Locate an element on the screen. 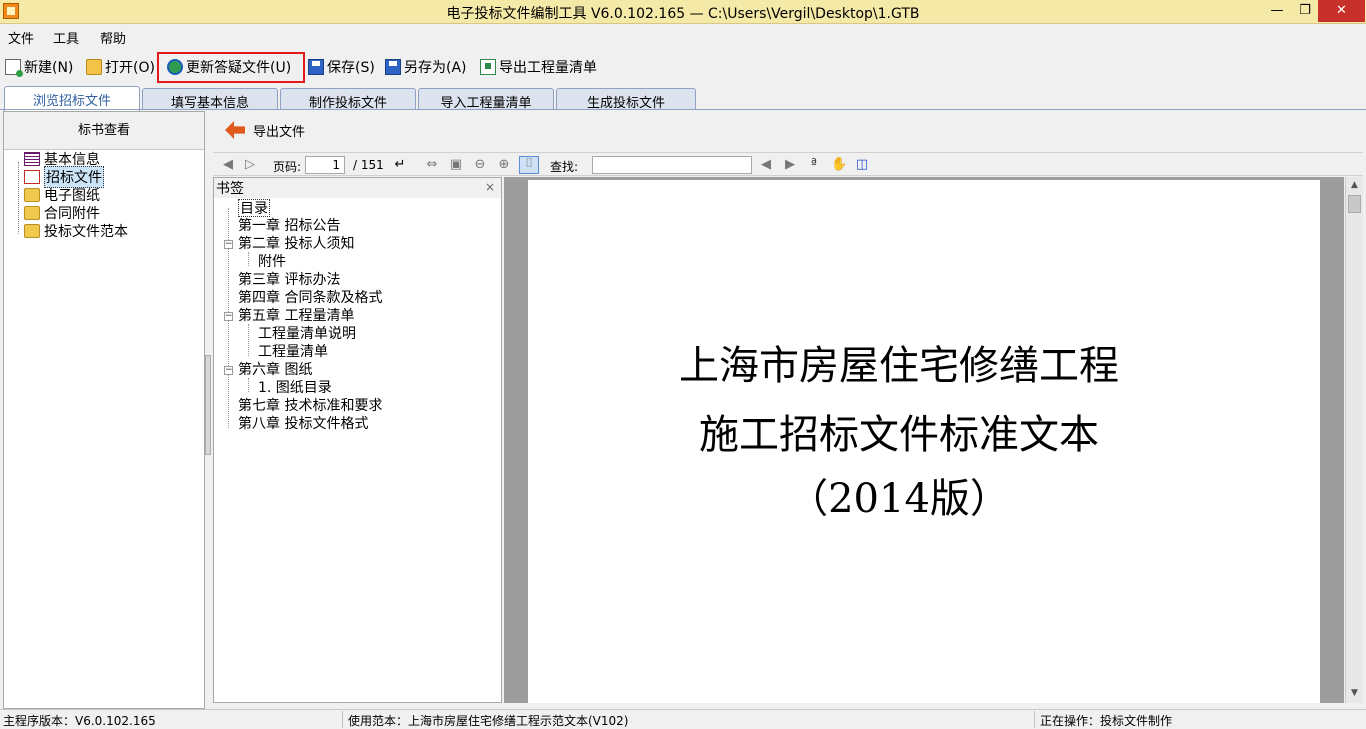 This screenshot has height=729, width=1366. zoom-out-icon: ⊖ is located at coordinates (480, 165).